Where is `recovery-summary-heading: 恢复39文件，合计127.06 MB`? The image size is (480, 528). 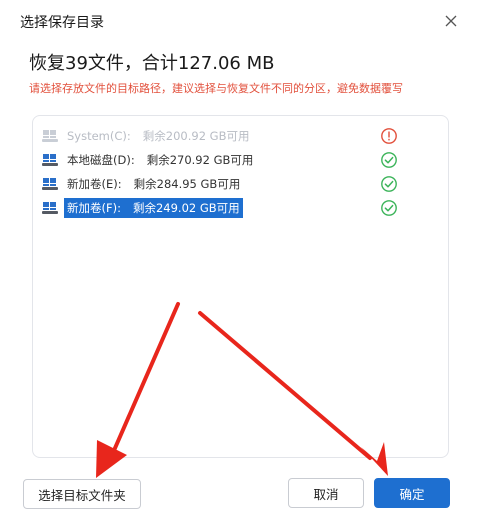 recovery-summary-heading: 恢复39文件，合计127.06 MB is located at coordinates (152, 63).